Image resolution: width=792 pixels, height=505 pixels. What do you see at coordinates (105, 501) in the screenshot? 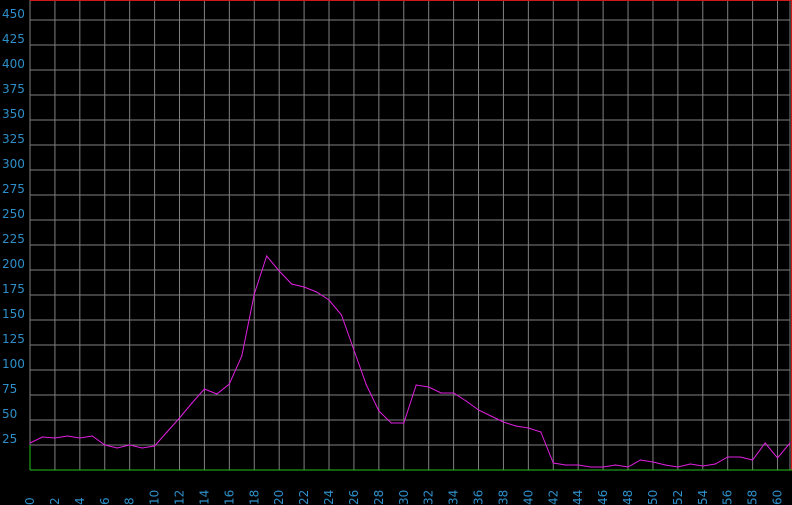
I see `x-tick-label: 6` at bounding box center [105, 501].